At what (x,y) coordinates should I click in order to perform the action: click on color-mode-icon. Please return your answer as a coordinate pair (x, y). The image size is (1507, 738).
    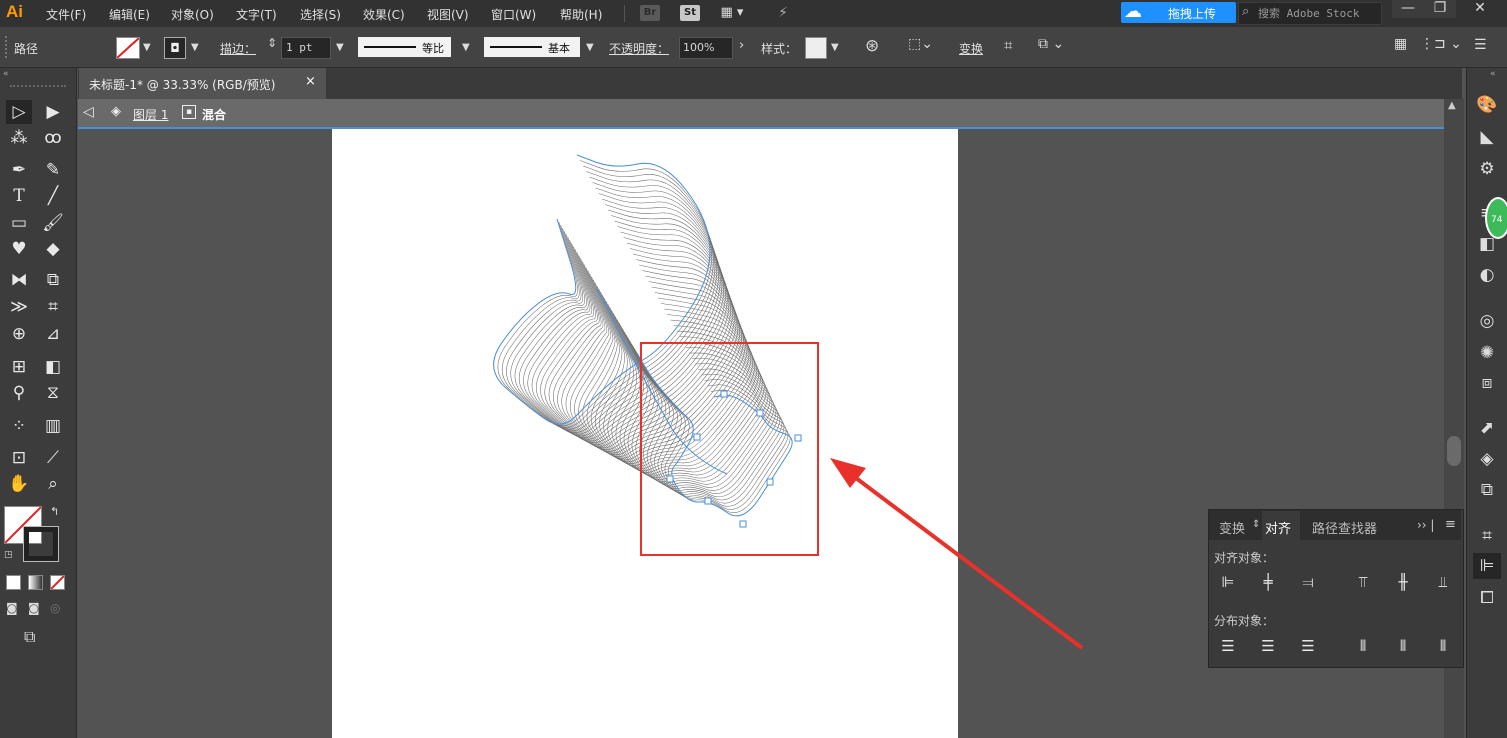
    Looking at the image, I should click on (13, 582).